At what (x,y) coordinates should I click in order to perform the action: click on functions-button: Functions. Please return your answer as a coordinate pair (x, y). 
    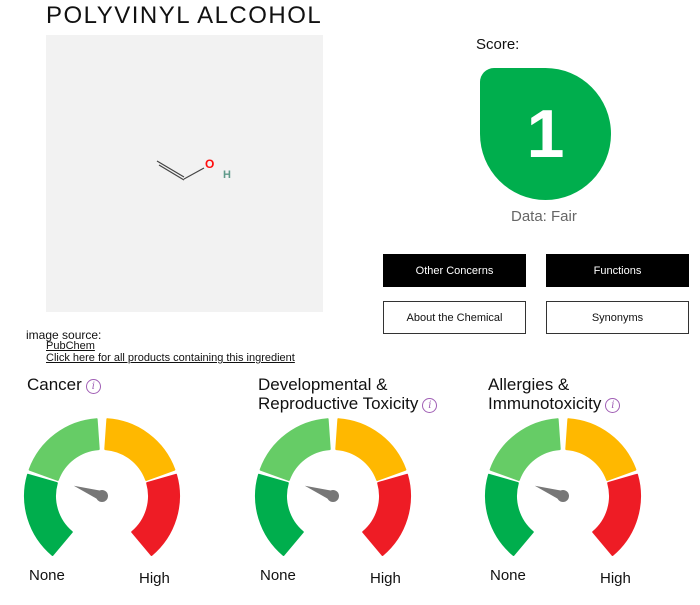
    Looking at the image, I should click on (617, 270).